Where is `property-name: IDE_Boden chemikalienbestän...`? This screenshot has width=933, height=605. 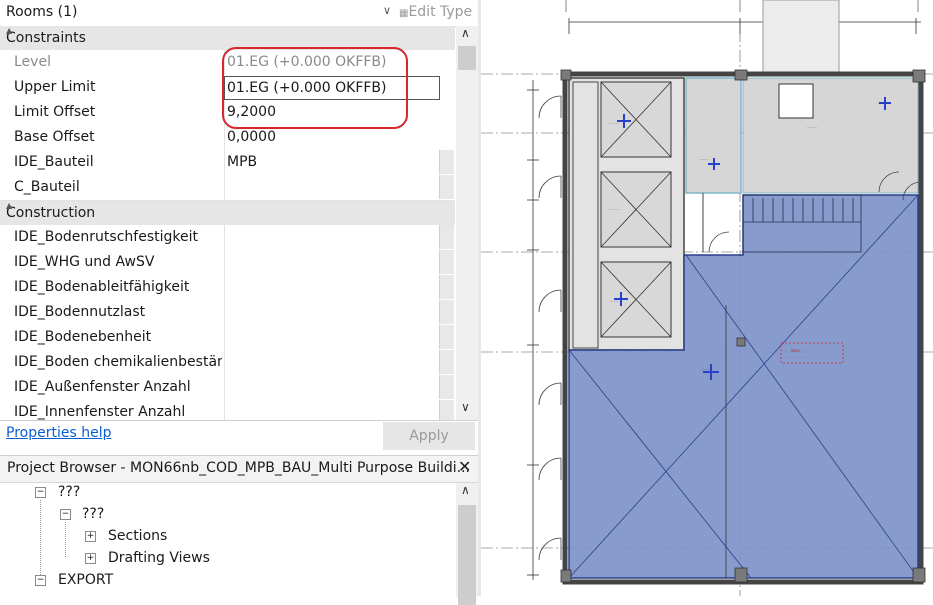 property-name: IDE_Boden chemikalienbestän... is located at coordinates (118, 362).